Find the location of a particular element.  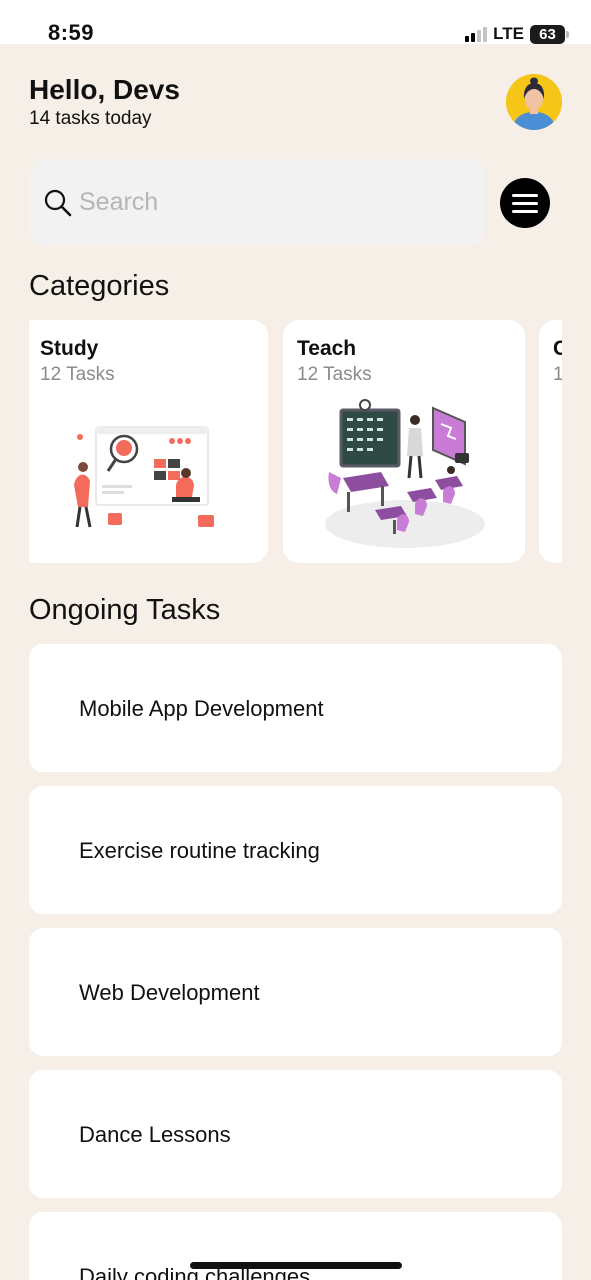

avatar is located at coordinates (534, 102).